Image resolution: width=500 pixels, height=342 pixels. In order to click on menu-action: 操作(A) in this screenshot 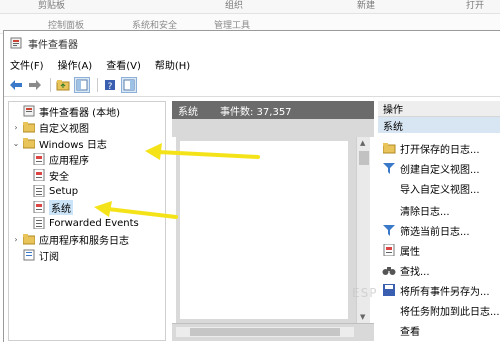, I will do `click(75, 64)`.